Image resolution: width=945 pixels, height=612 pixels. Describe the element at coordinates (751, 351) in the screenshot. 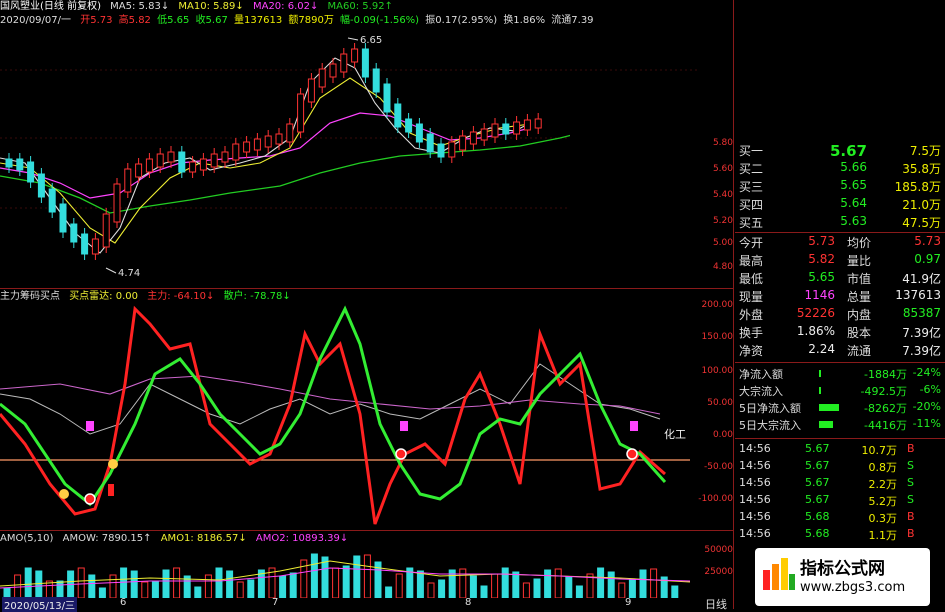

I see `stat-label: 净资` at that location.